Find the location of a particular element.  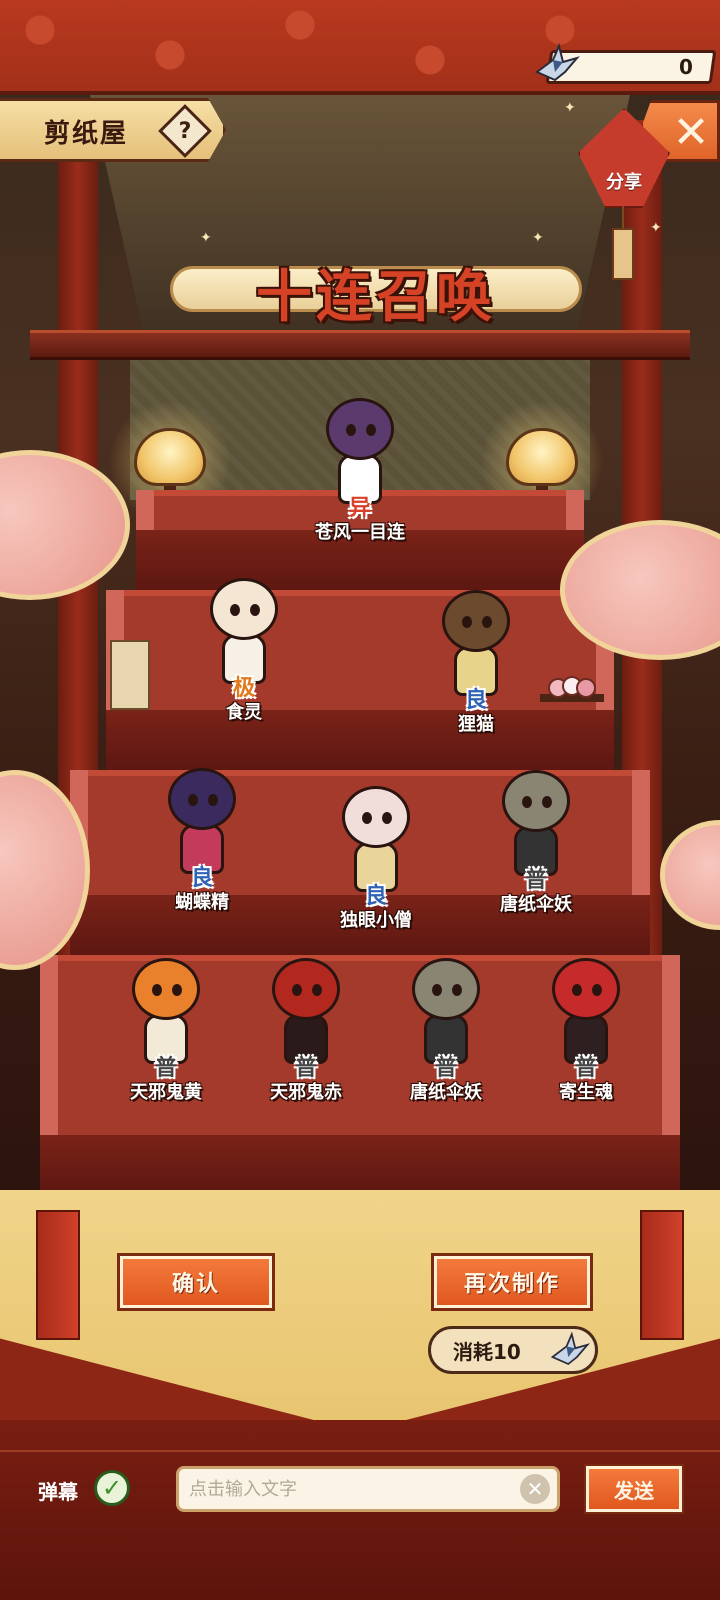

shrine-beam is located at coordinates (360, 345).